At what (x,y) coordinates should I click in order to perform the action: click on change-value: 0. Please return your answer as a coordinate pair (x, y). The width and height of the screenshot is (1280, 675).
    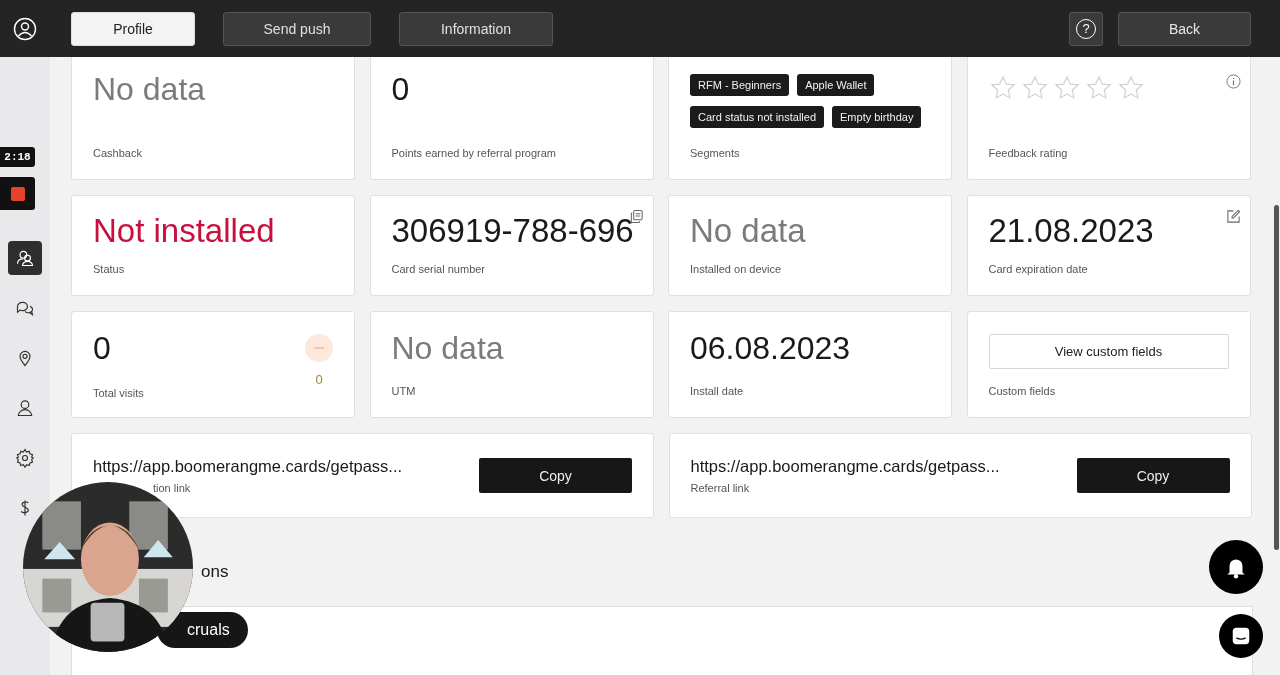
    Looking at the image, I should click on (319, 379).